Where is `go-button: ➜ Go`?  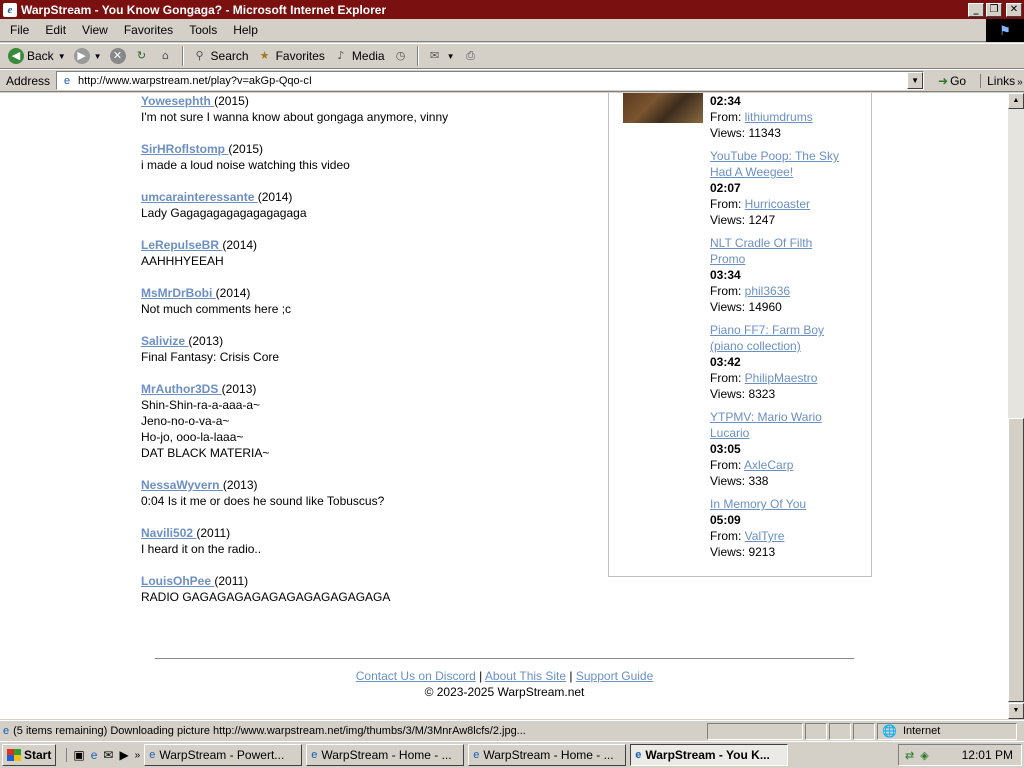 go-button: ➜ Go is located at coordinates (952, 81).